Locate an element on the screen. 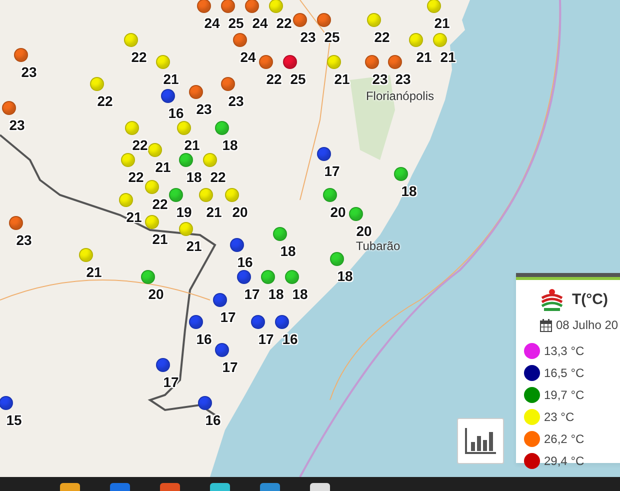 The image size is (620, 491). chart-button is located at coordinates (480, 441).